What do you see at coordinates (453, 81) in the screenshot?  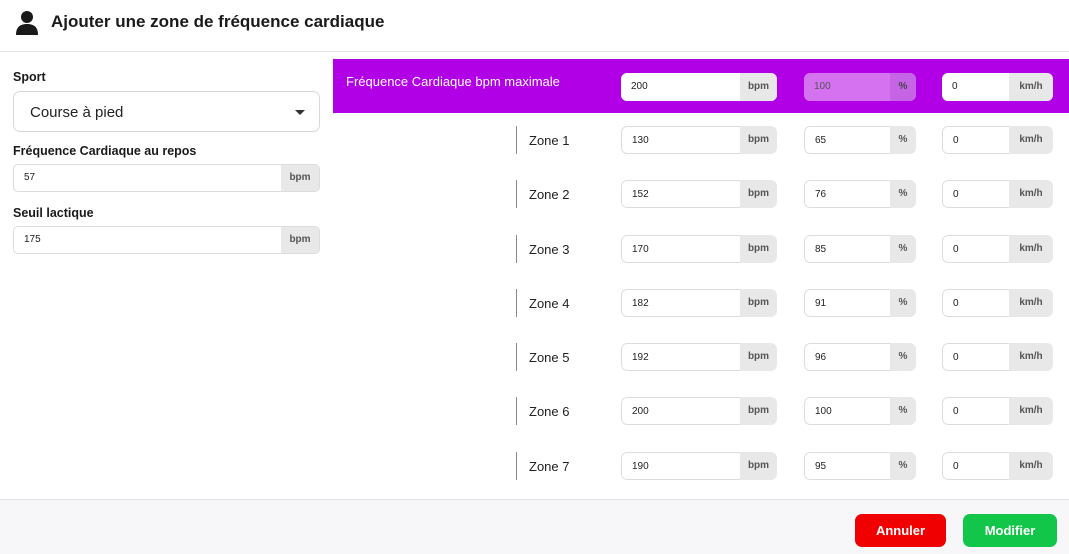 I see `max-hr-label: Fréquence Cardiaque bpm maximale` at bounding box center [453, 81].